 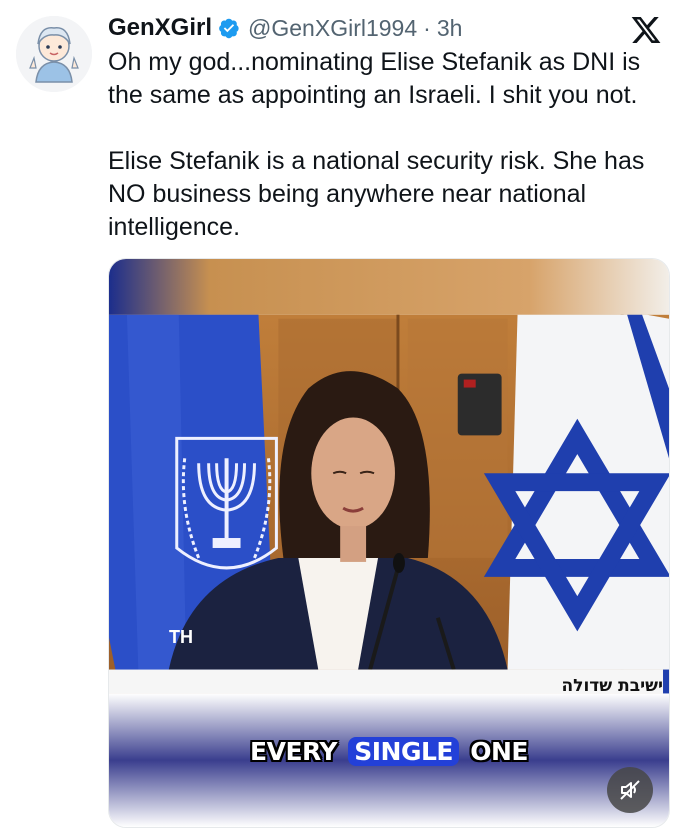 I want to click on avatar, so click(x=54, y=54).